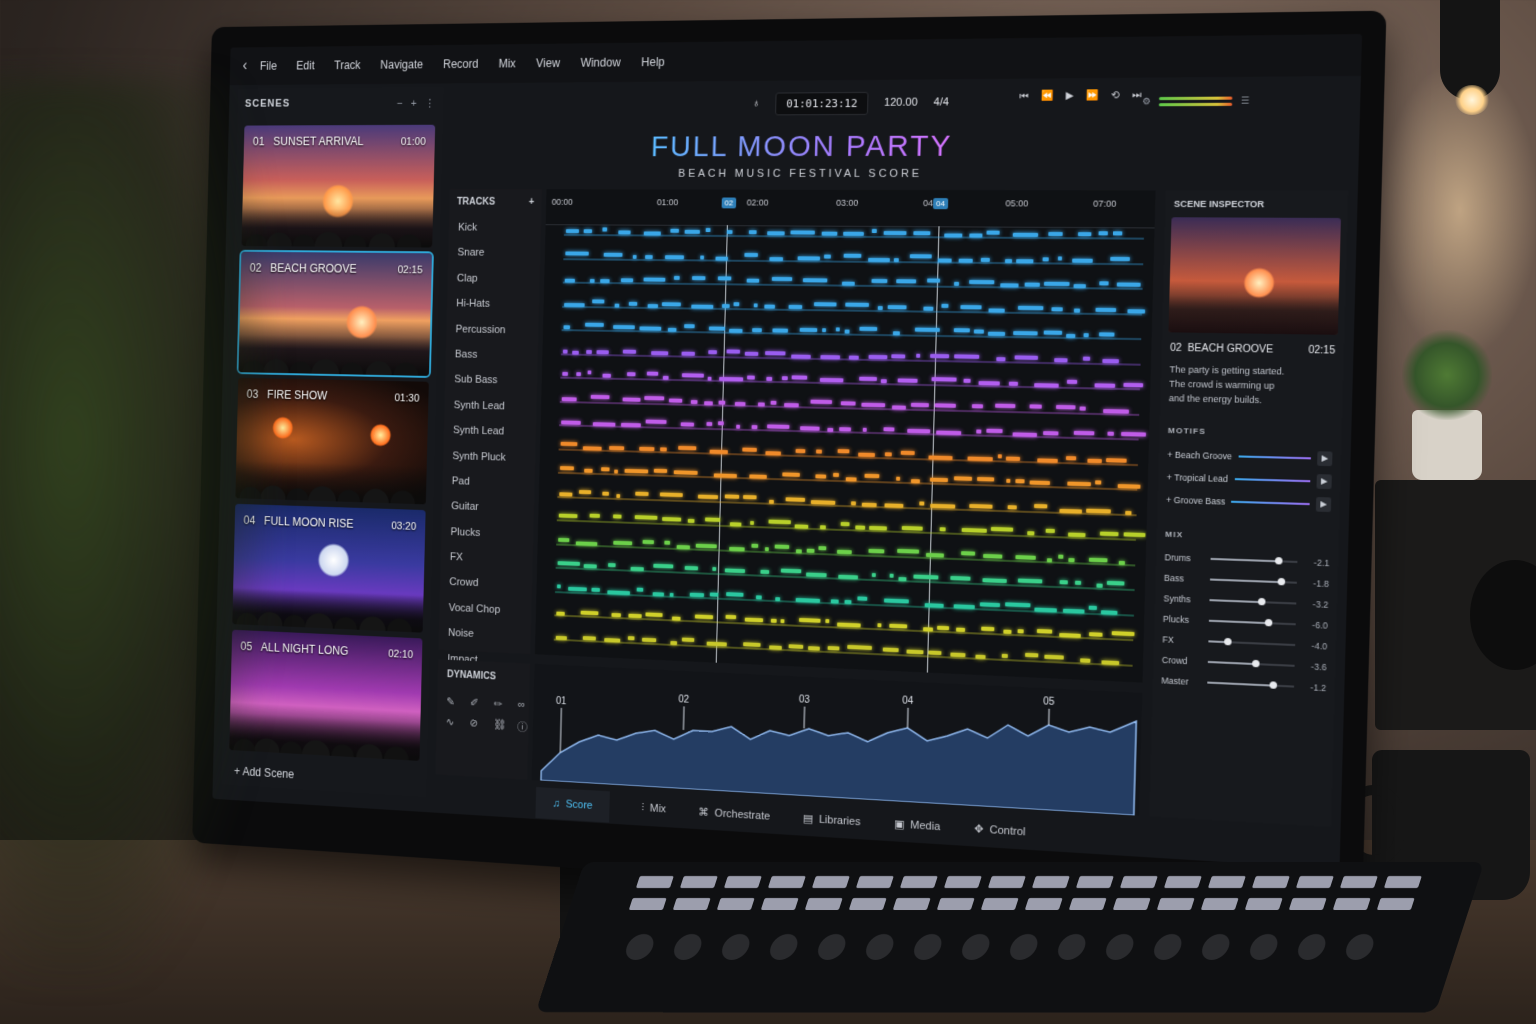  What do you see at coordinates (347, 65) in the screenshot?
I see `menu-track: Track` at bounding box center [347, 65].